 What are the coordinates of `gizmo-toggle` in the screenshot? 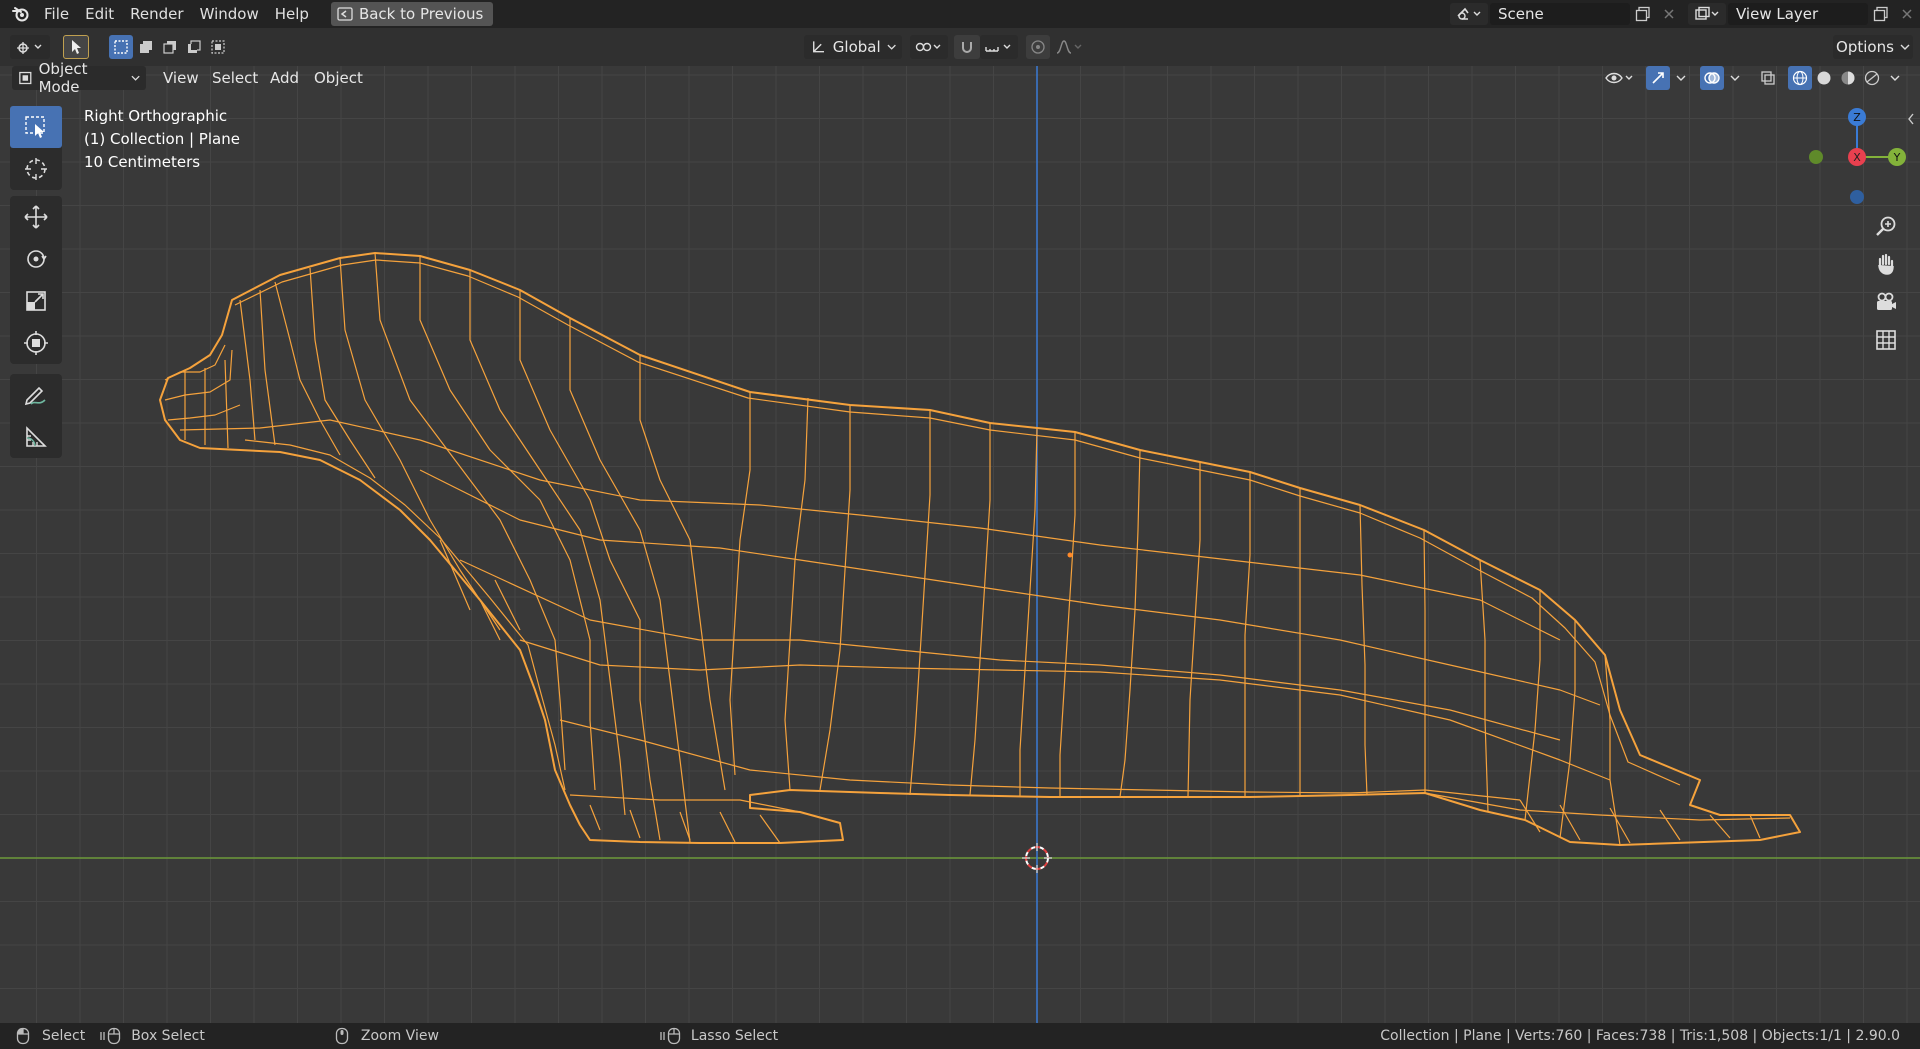 It's located at (1658, 78).